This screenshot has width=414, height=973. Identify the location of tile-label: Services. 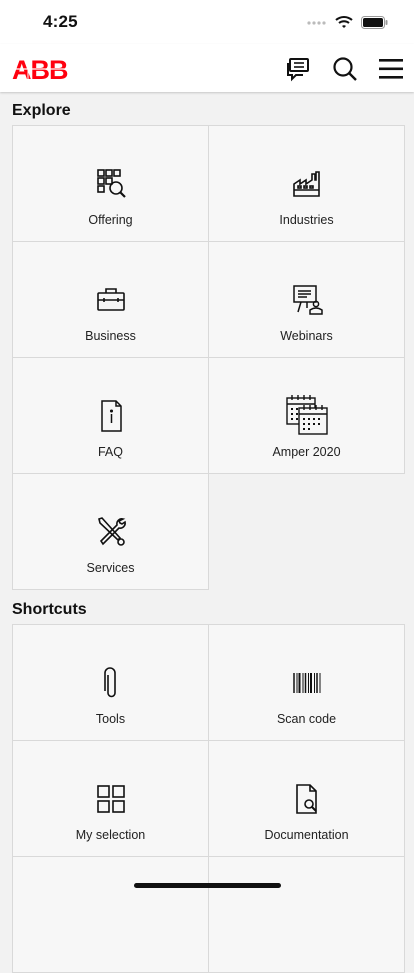
(110, 568).